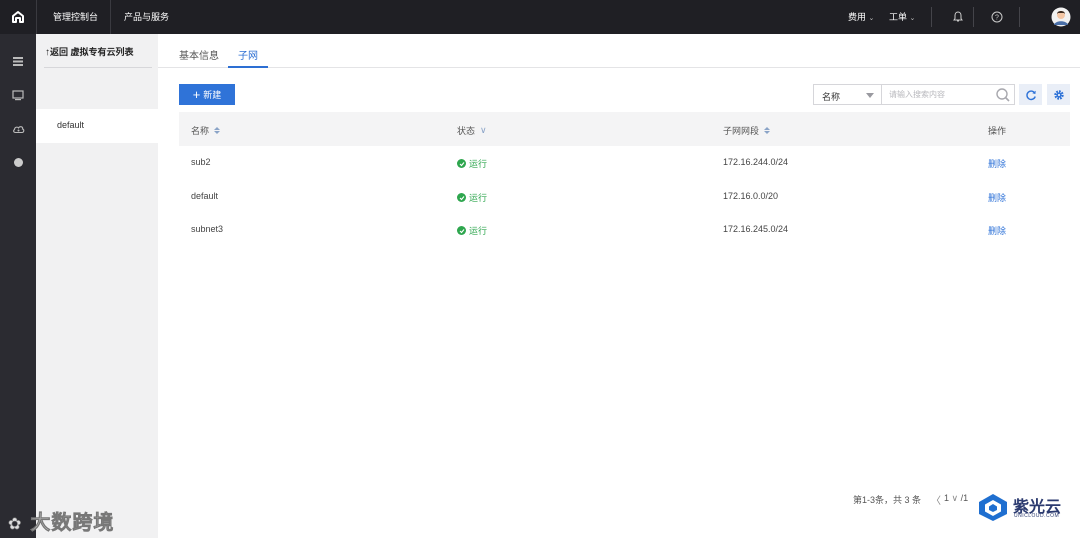 This screenshot has height=538, width=1080. I want to click on chevron-down-icon: ∨, so click(955, 498).